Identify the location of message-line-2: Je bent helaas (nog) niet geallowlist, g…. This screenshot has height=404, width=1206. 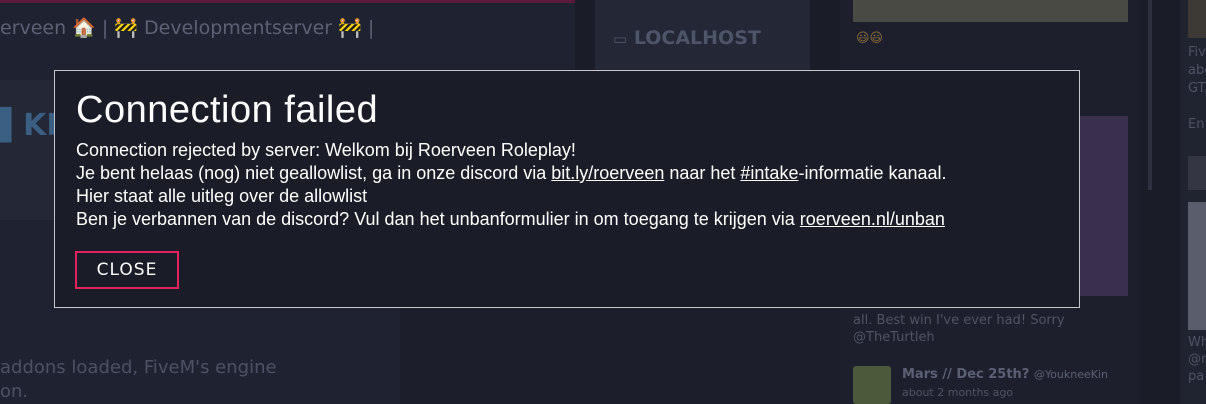
(511, 173).